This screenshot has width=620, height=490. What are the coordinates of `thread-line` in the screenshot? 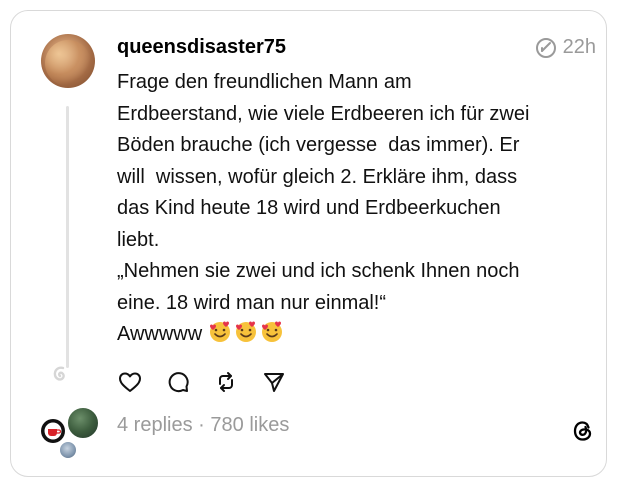 It's located at (67, 237).